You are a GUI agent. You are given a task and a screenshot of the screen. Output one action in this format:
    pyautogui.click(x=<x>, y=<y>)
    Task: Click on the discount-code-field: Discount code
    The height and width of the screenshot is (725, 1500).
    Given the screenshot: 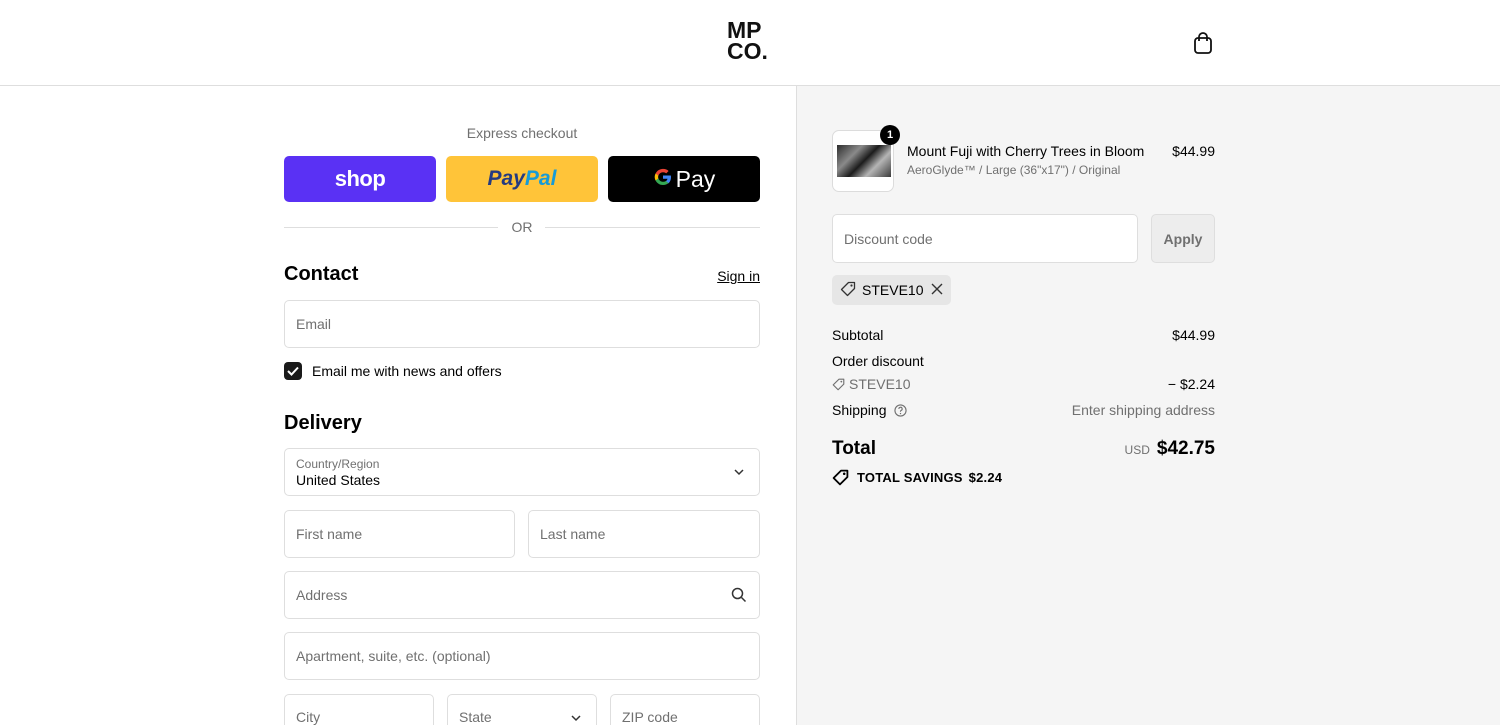 What is the action you would take?
    pyautogui.click(x=985, y=238)
    